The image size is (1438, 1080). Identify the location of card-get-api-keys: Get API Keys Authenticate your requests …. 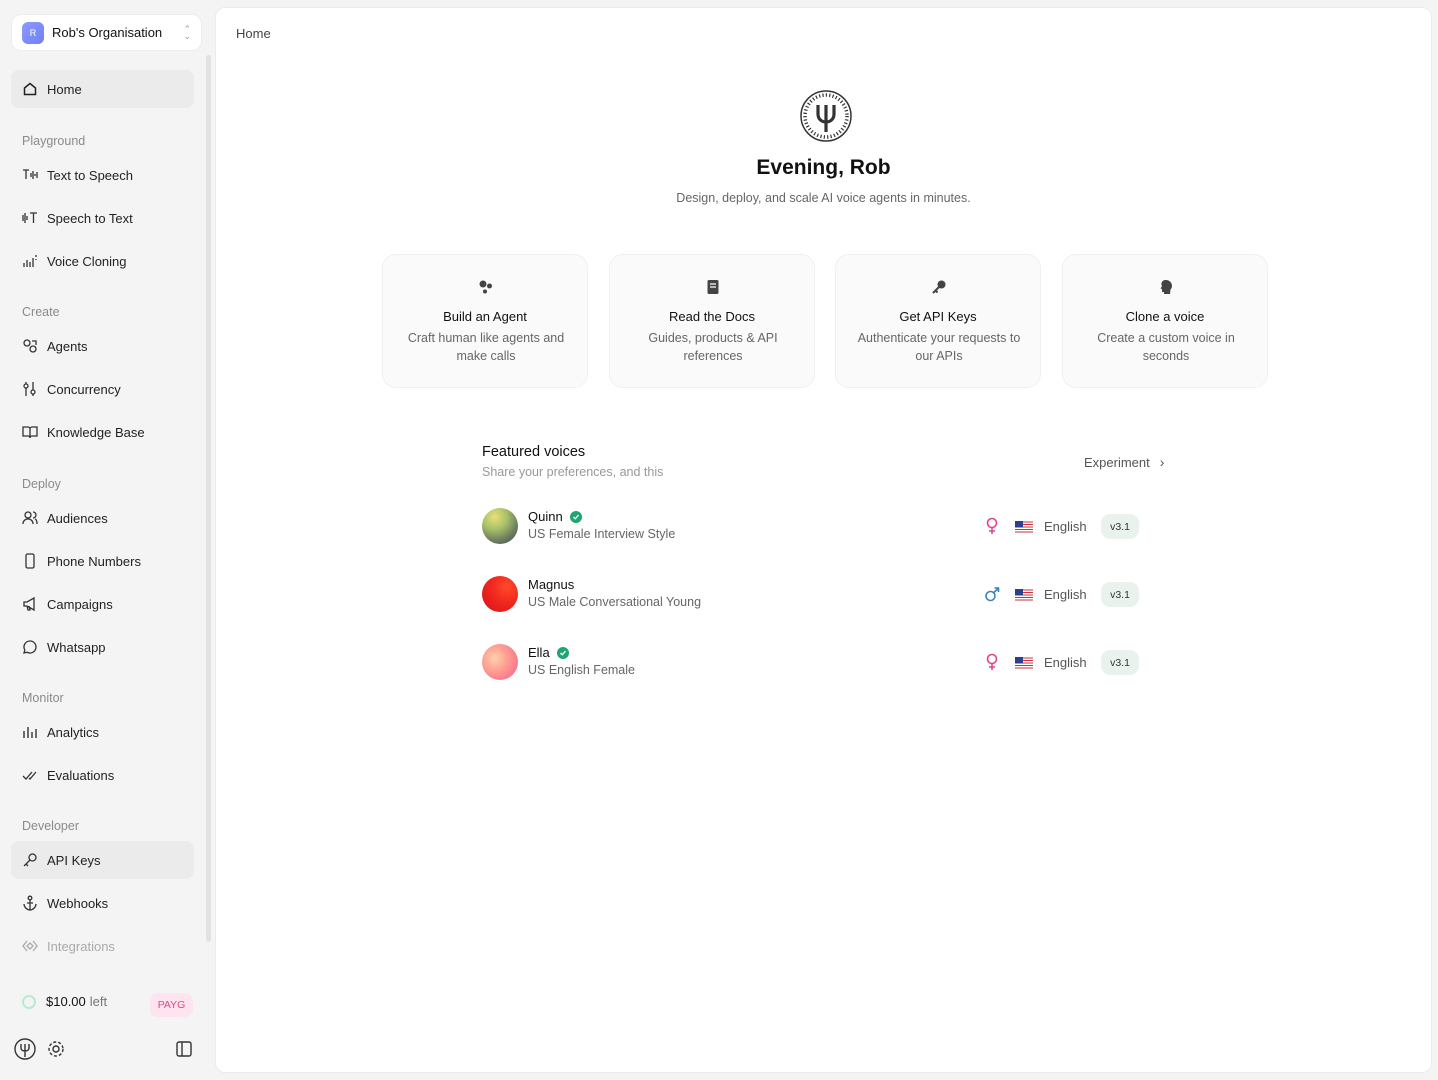
(938, 321).